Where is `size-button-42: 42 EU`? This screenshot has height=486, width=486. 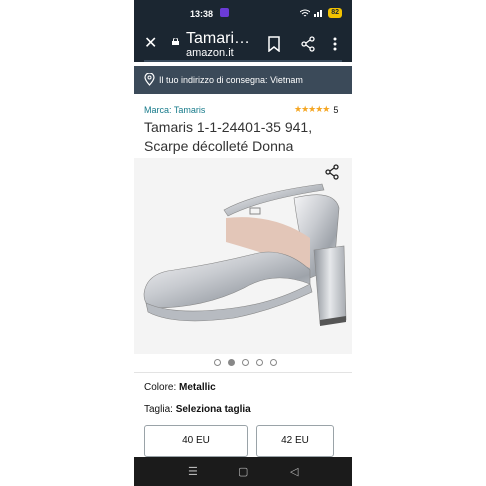 size-button-42: 42 EU is located at coordinates (295, 441).